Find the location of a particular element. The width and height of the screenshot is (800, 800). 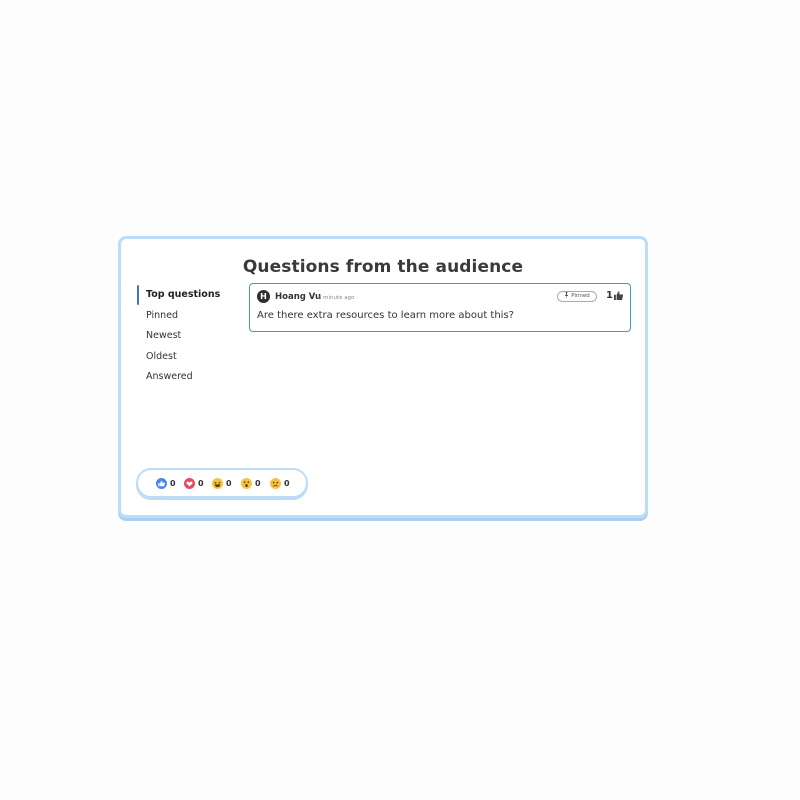

reaction-bar: 0 0 0 0 0 is located at coordinates (222, 483).